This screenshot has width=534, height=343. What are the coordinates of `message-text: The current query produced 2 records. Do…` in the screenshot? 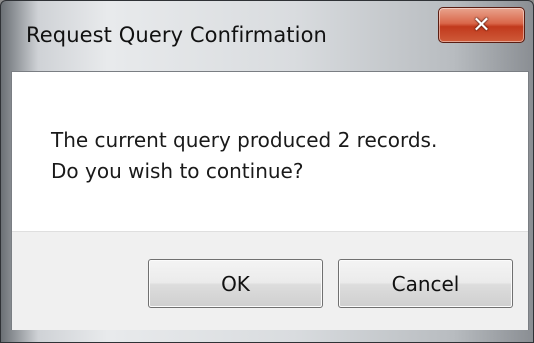 It's located at (244, 156).